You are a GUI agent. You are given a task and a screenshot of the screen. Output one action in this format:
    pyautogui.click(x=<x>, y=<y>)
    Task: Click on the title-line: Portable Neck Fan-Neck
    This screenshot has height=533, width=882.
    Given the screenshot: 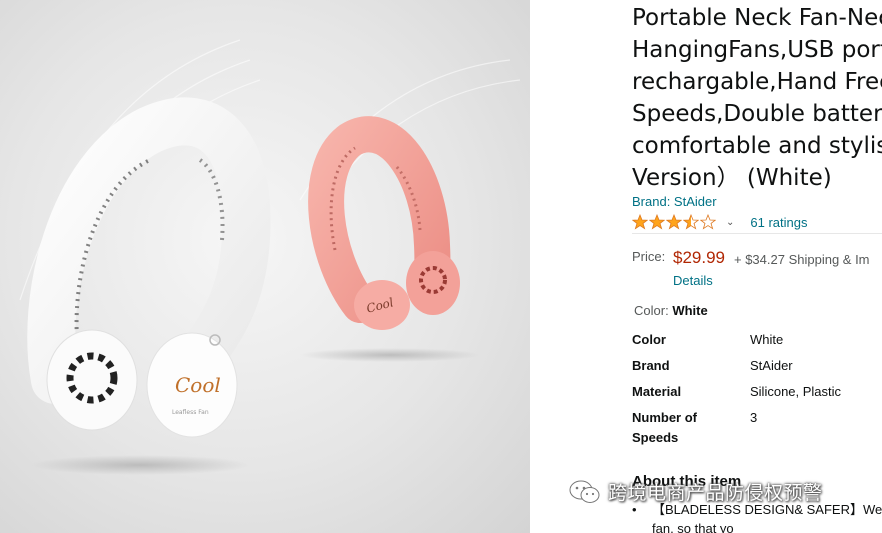 What is the action you would take?
    pyautogui.click(x=757, y=18)
    